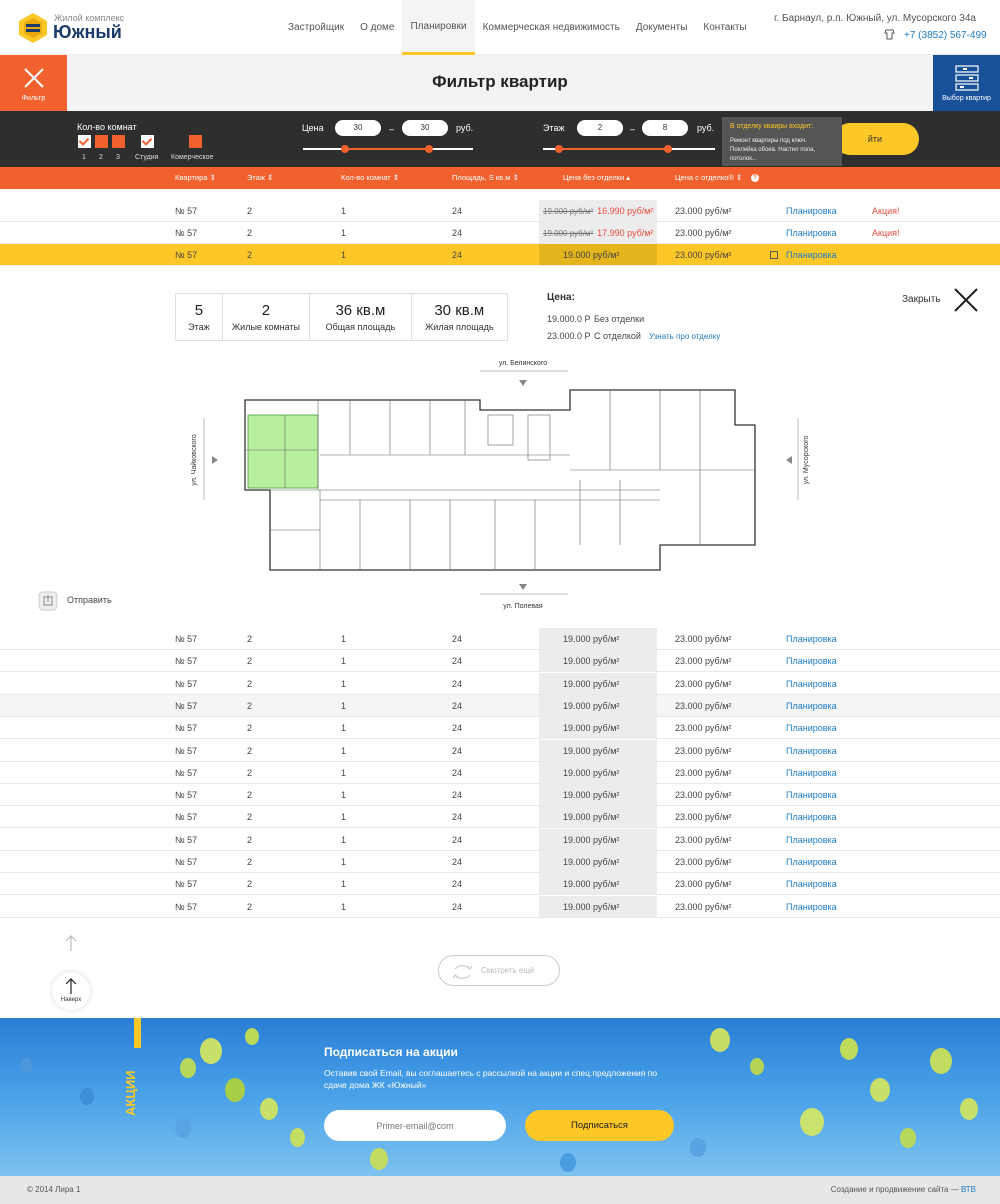  Describe the element at coordinates (195, 177) in the screenshot. I see `col-apartment: Квартира ⇕` at that location.